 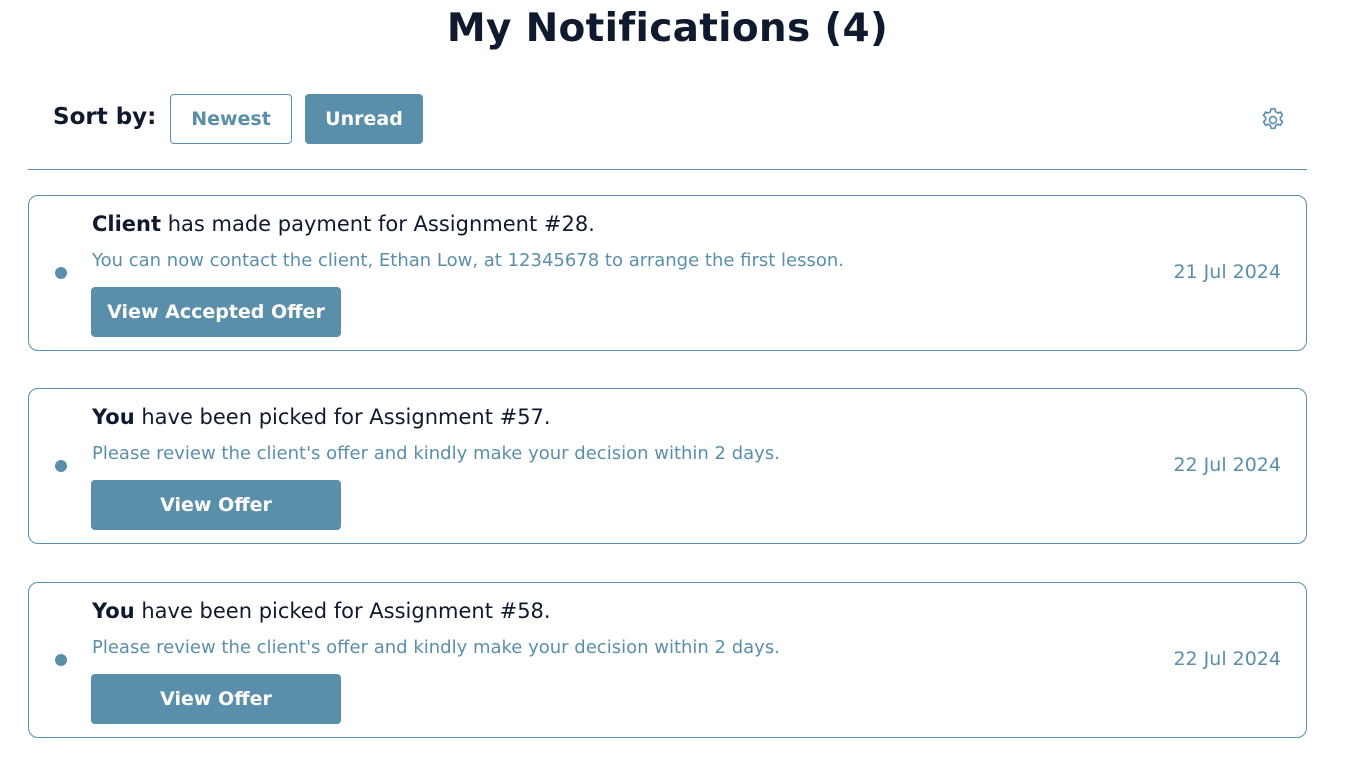 I want to click on sort-newest-button: Newest, so click(x=231, y=119).